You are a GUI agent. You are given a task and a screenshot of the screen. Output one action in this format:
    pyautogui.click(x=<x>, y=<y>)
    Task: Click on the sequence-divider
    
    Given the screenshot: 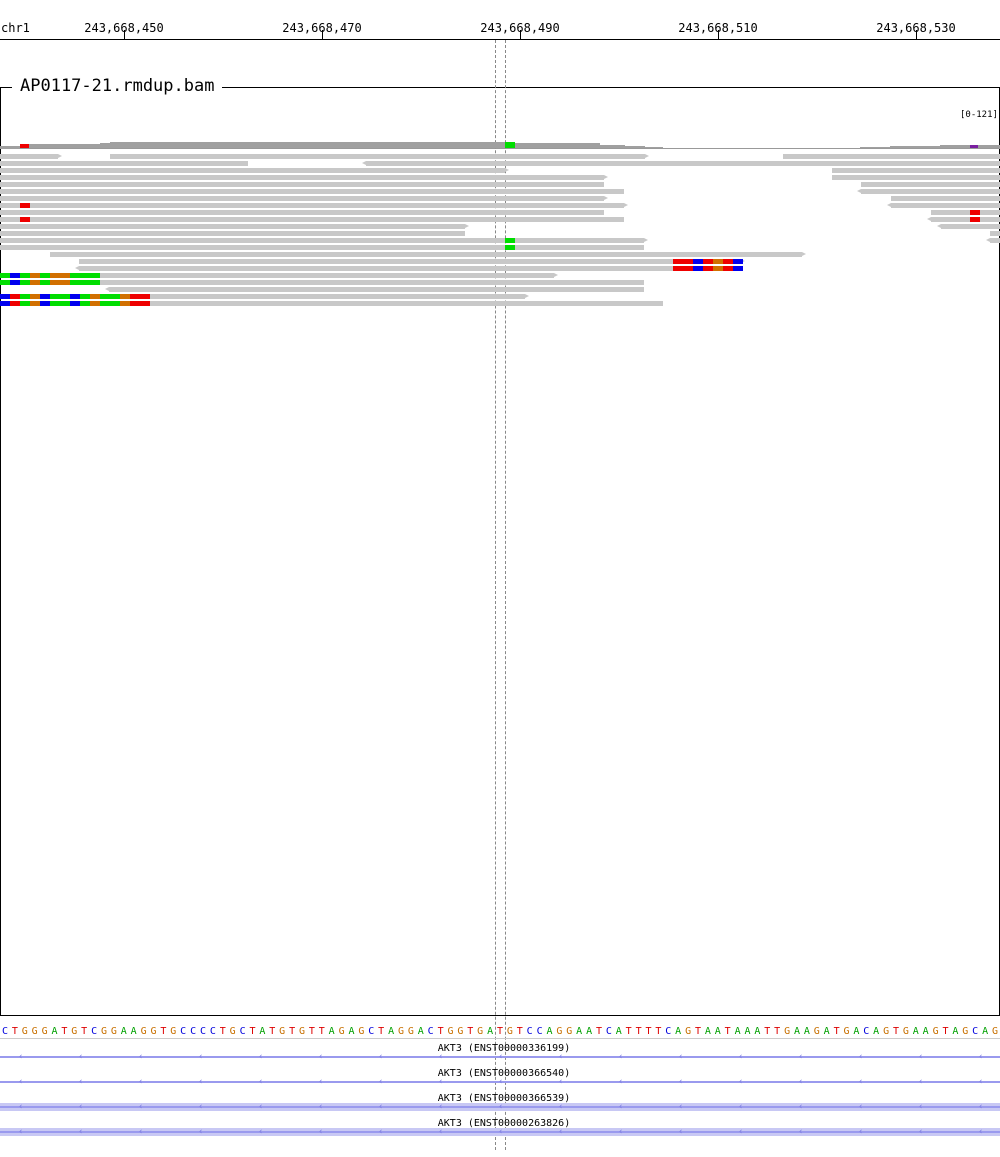 What is the action you would take?
    pyautogui.click(x=500, y=1038)
    